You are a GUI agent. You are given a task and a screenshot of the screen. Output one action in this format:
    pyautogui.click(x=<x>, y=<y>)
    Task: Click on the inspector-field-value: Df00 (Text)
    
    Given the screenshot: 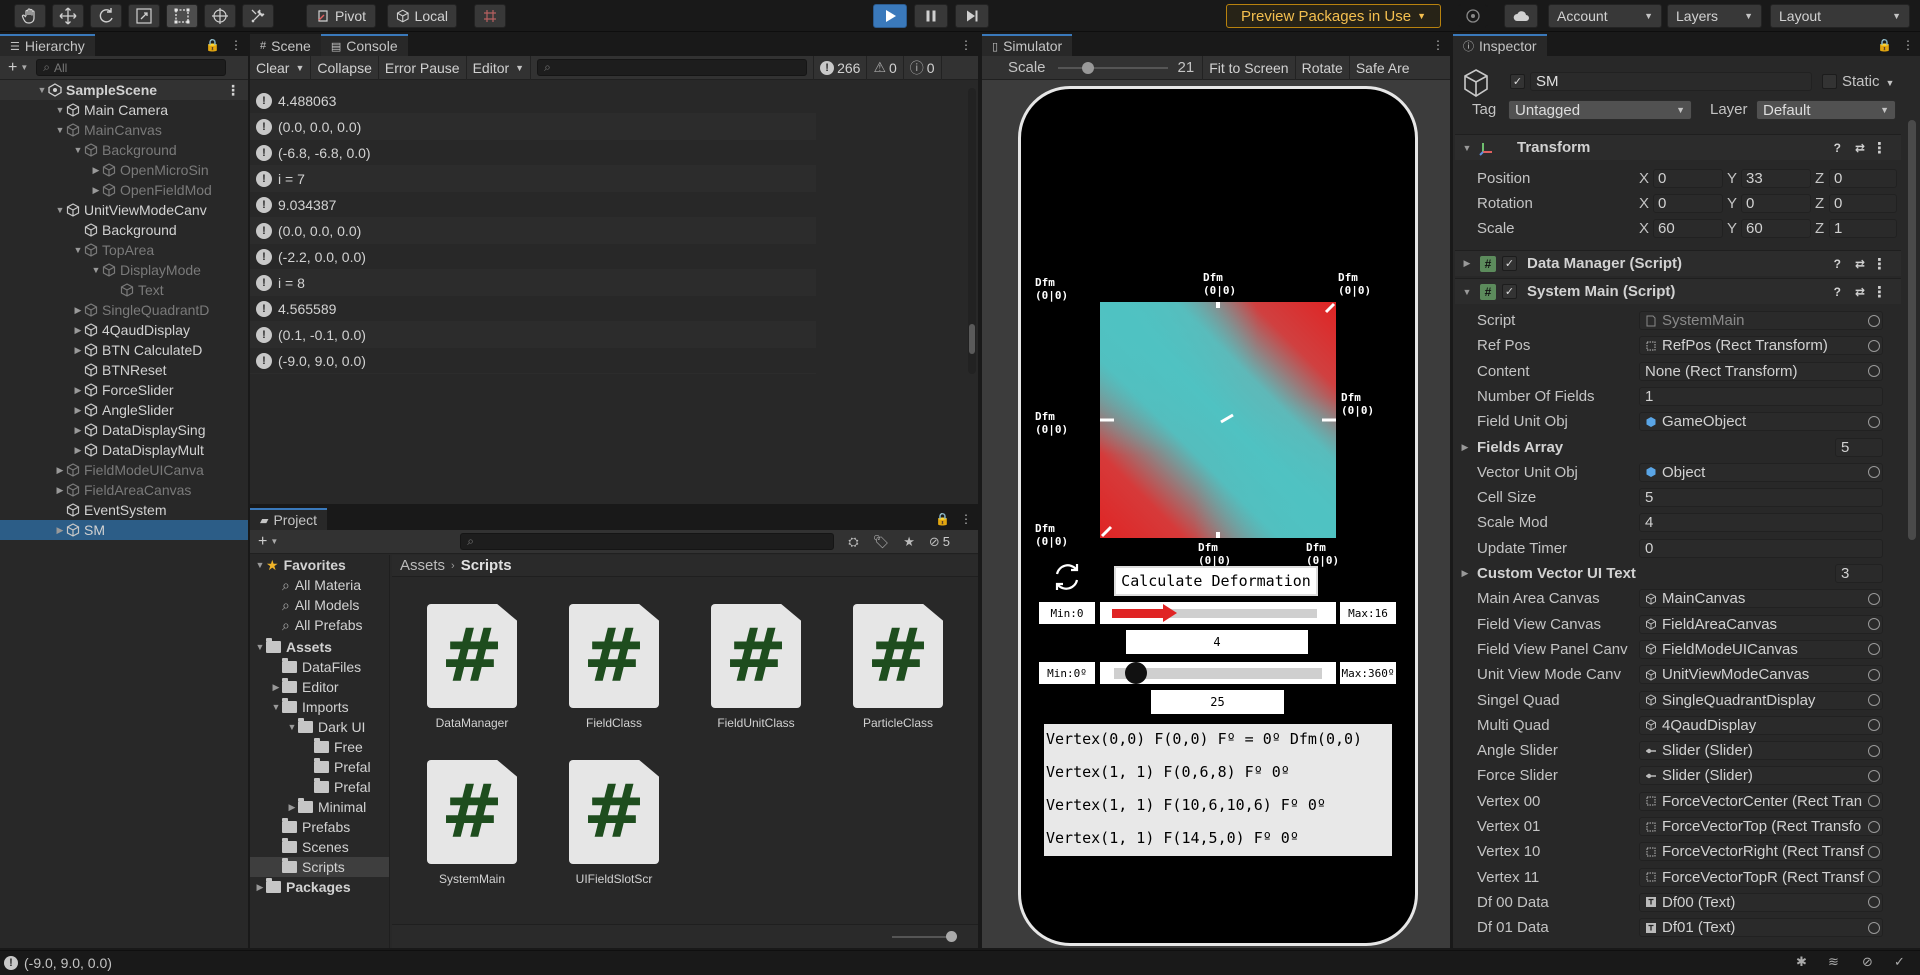 What is the action you would take?
    pyautogui.click(x=1761, y=902)
    